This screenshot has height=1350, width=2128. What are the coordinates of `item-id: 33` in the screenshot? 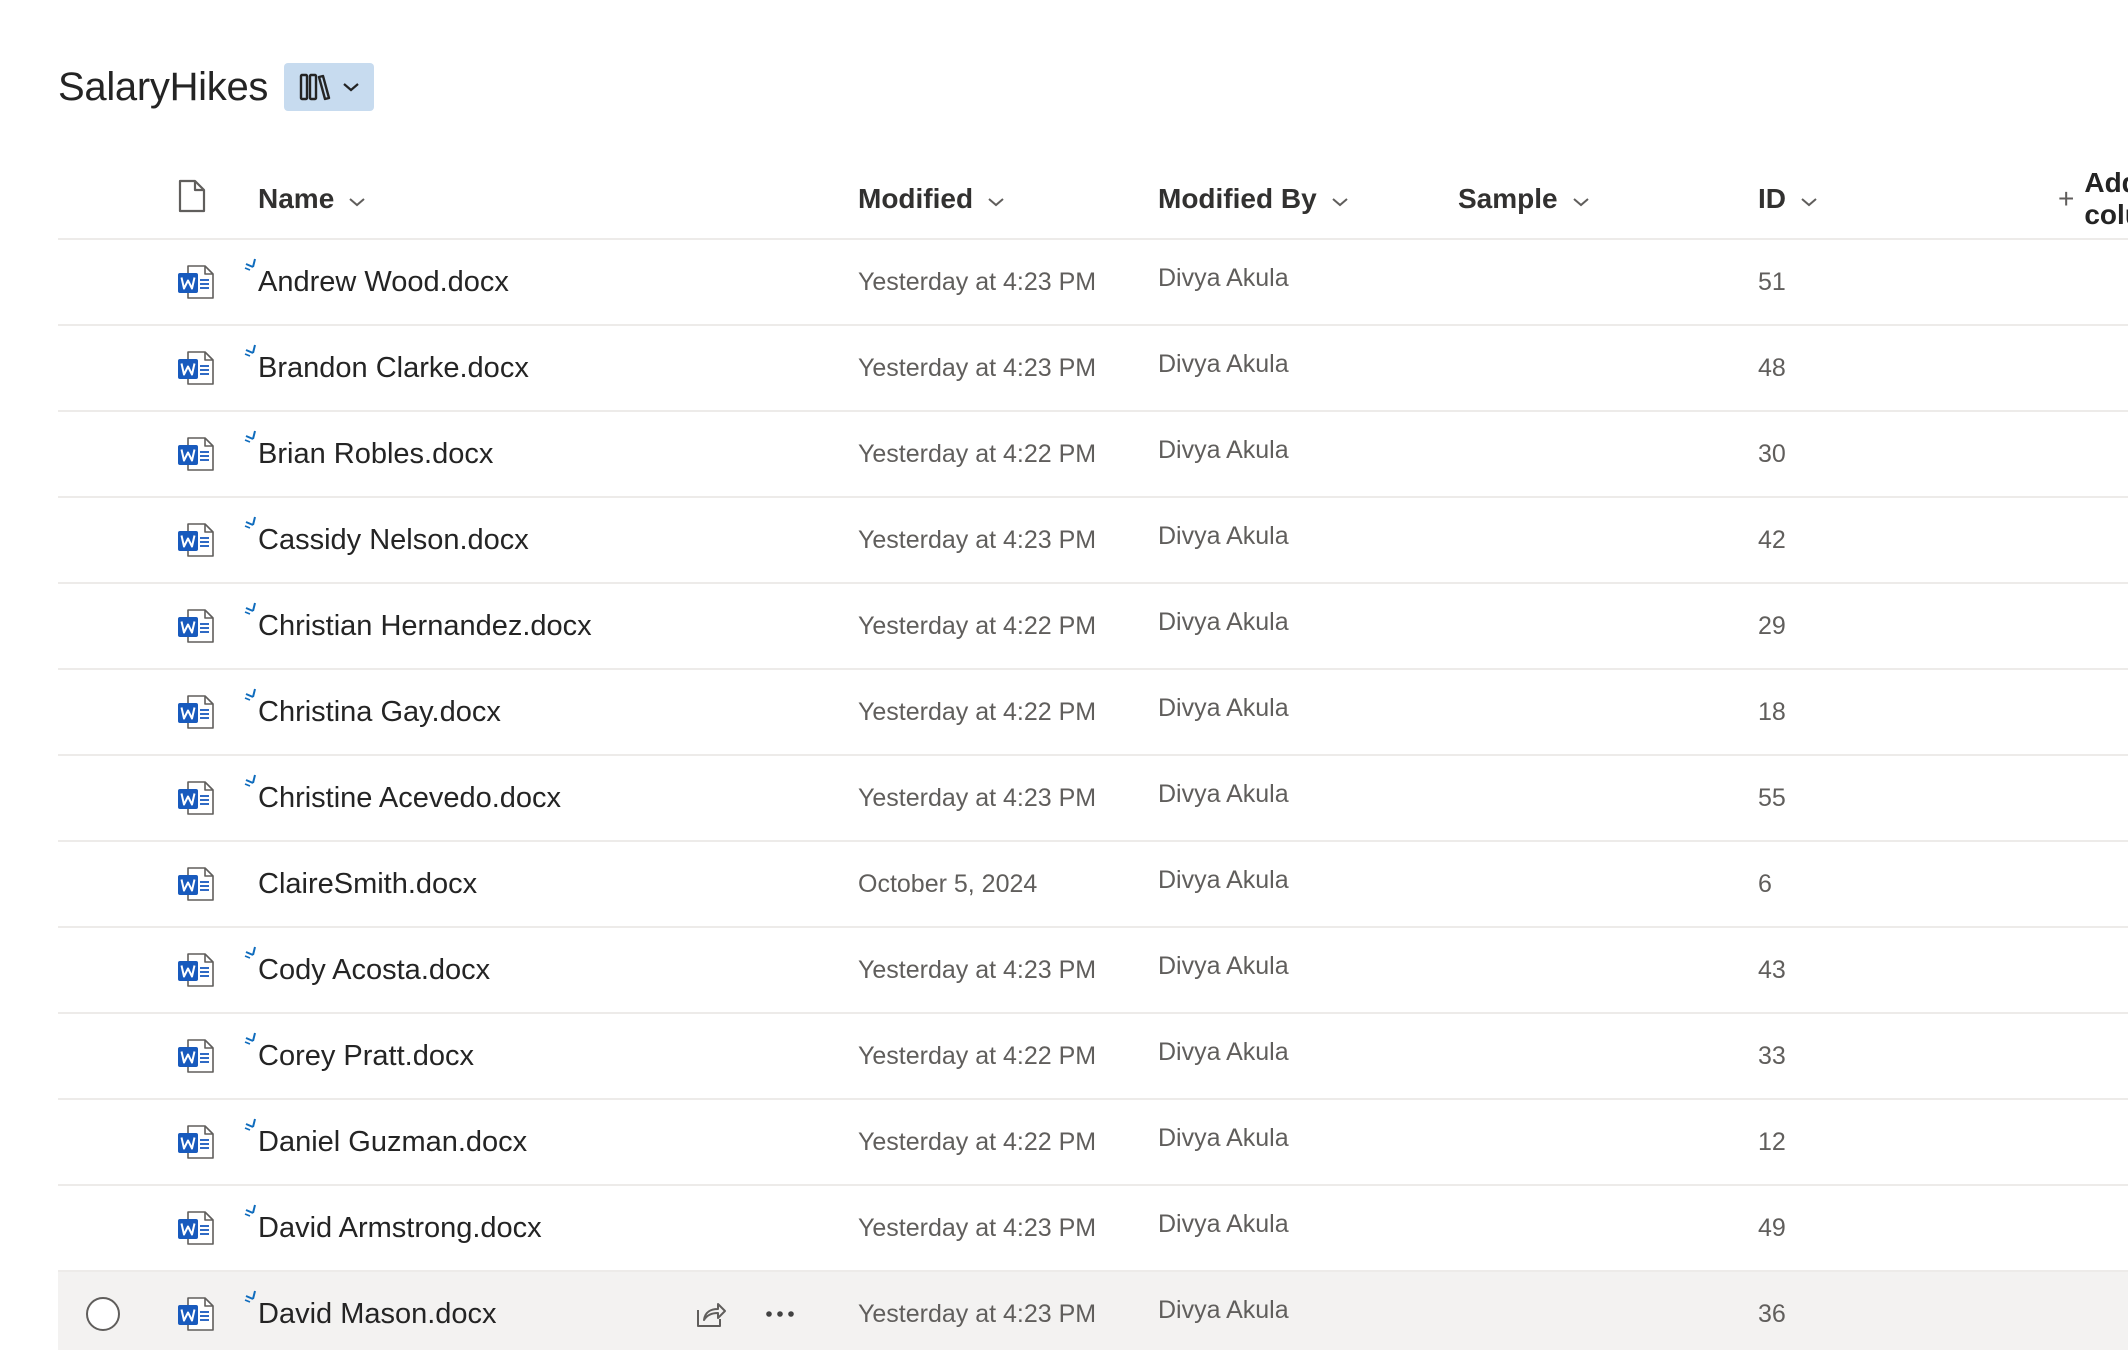 It's located at (1772, 1055).